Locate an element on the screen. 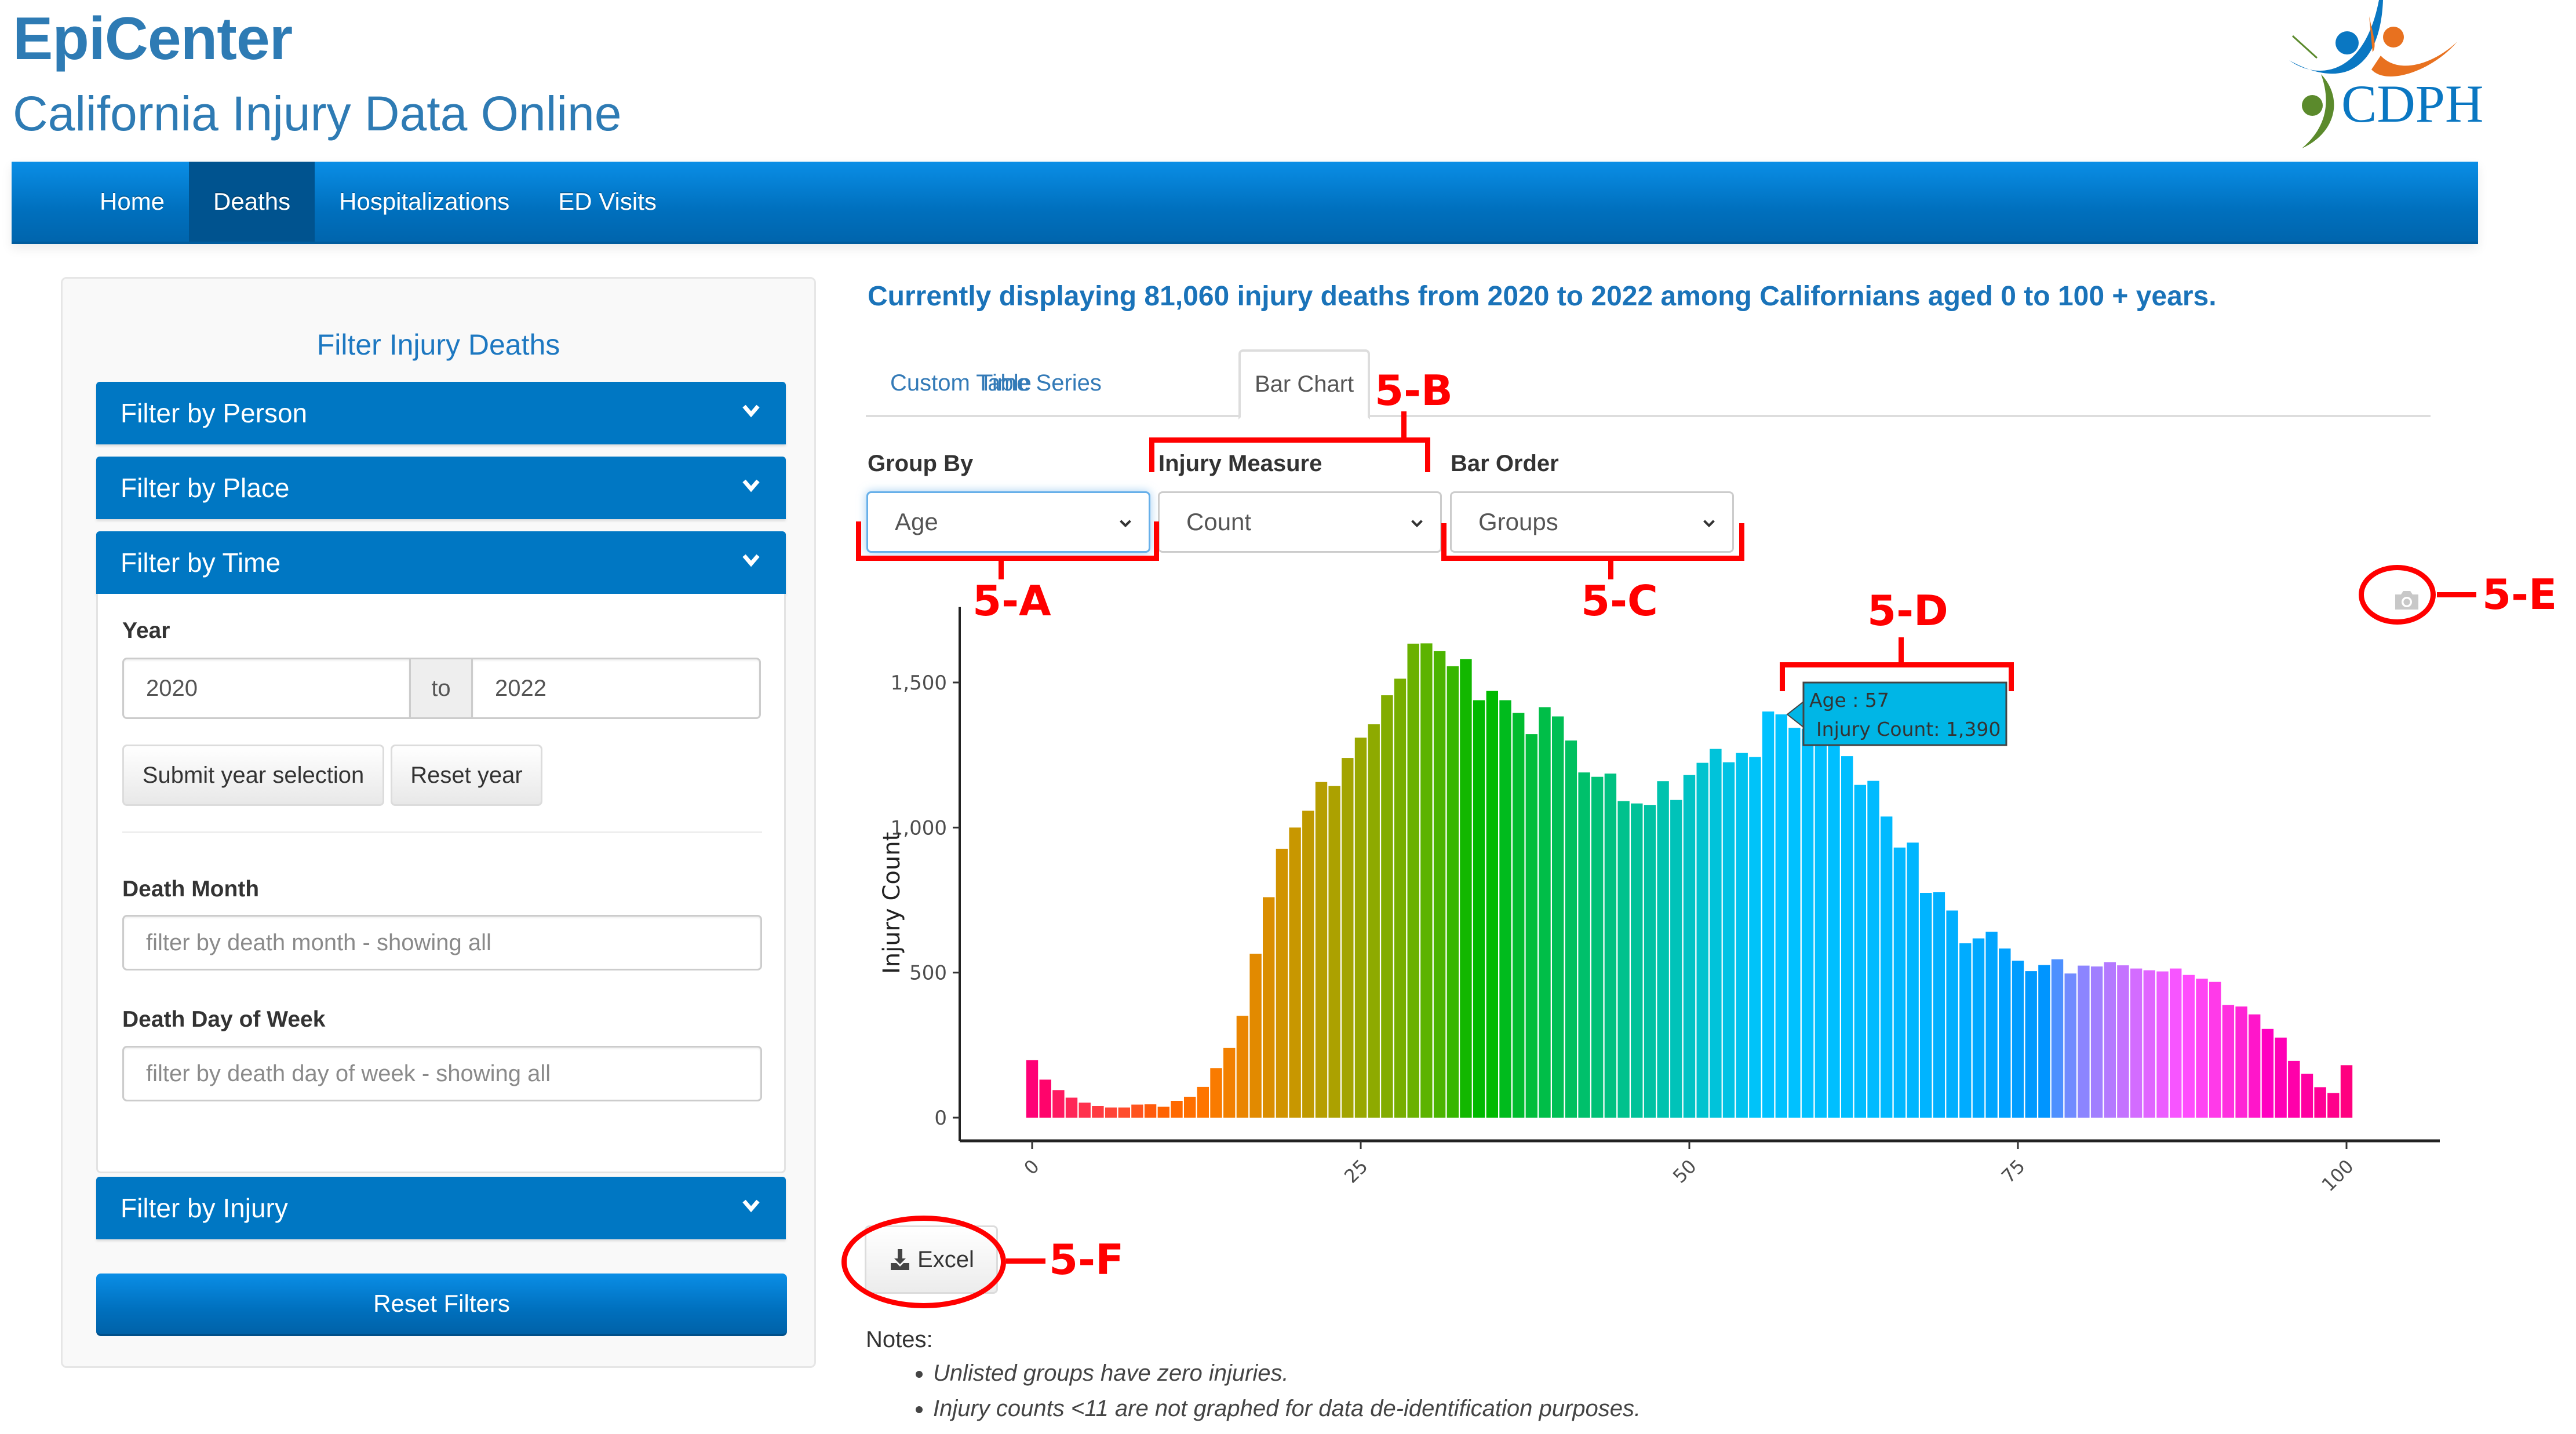 The image size is (2576, 1434). year-to-input: 2022 is located at coordinates (616, 688).